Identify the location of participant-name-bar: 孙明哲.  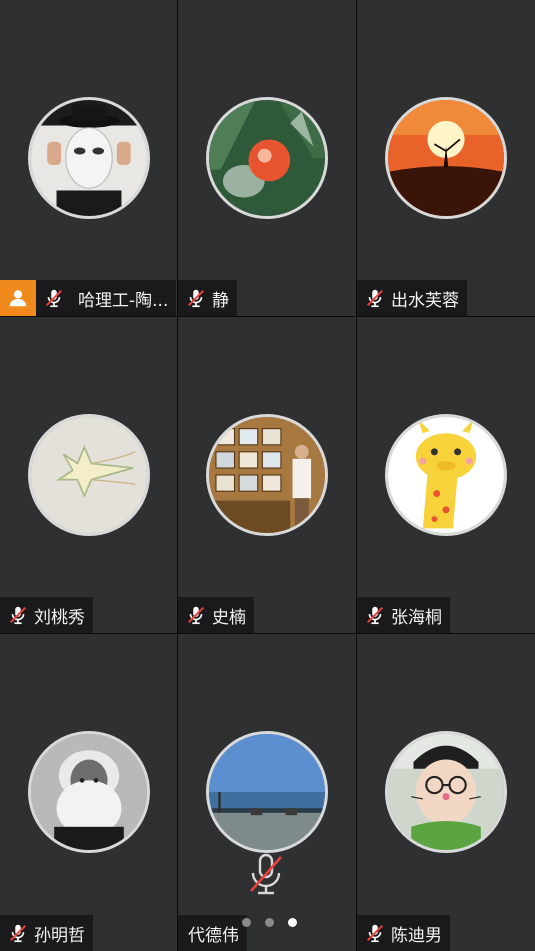
(46, 933).